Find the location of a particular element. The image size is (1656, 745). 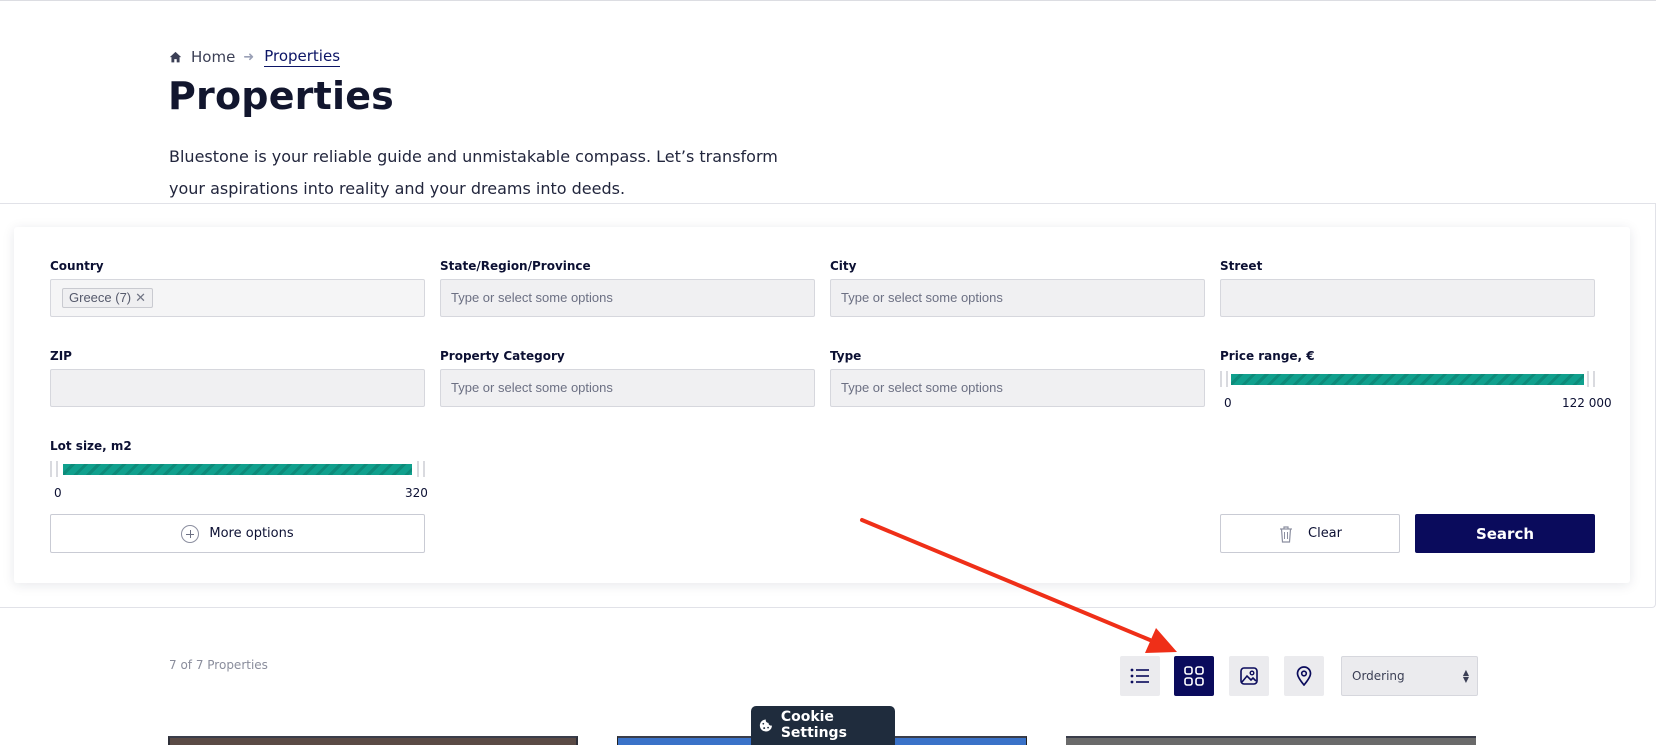

list-icon is located at coordinates (1139, 676).